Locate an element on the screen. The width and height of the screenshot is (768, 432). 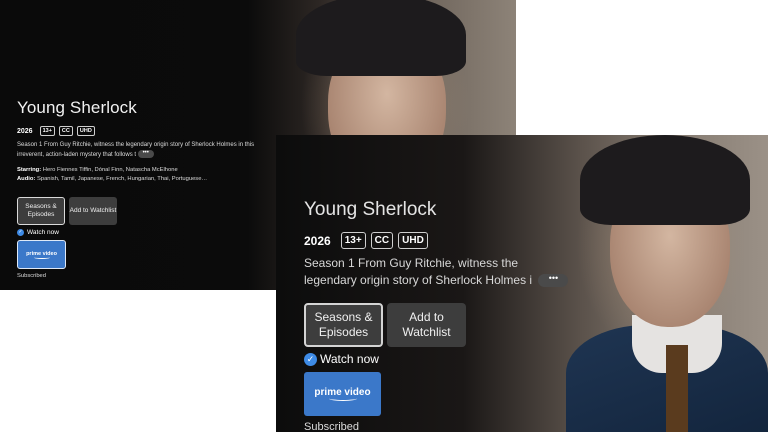
hero-tie is located at coordinates (677, 388).